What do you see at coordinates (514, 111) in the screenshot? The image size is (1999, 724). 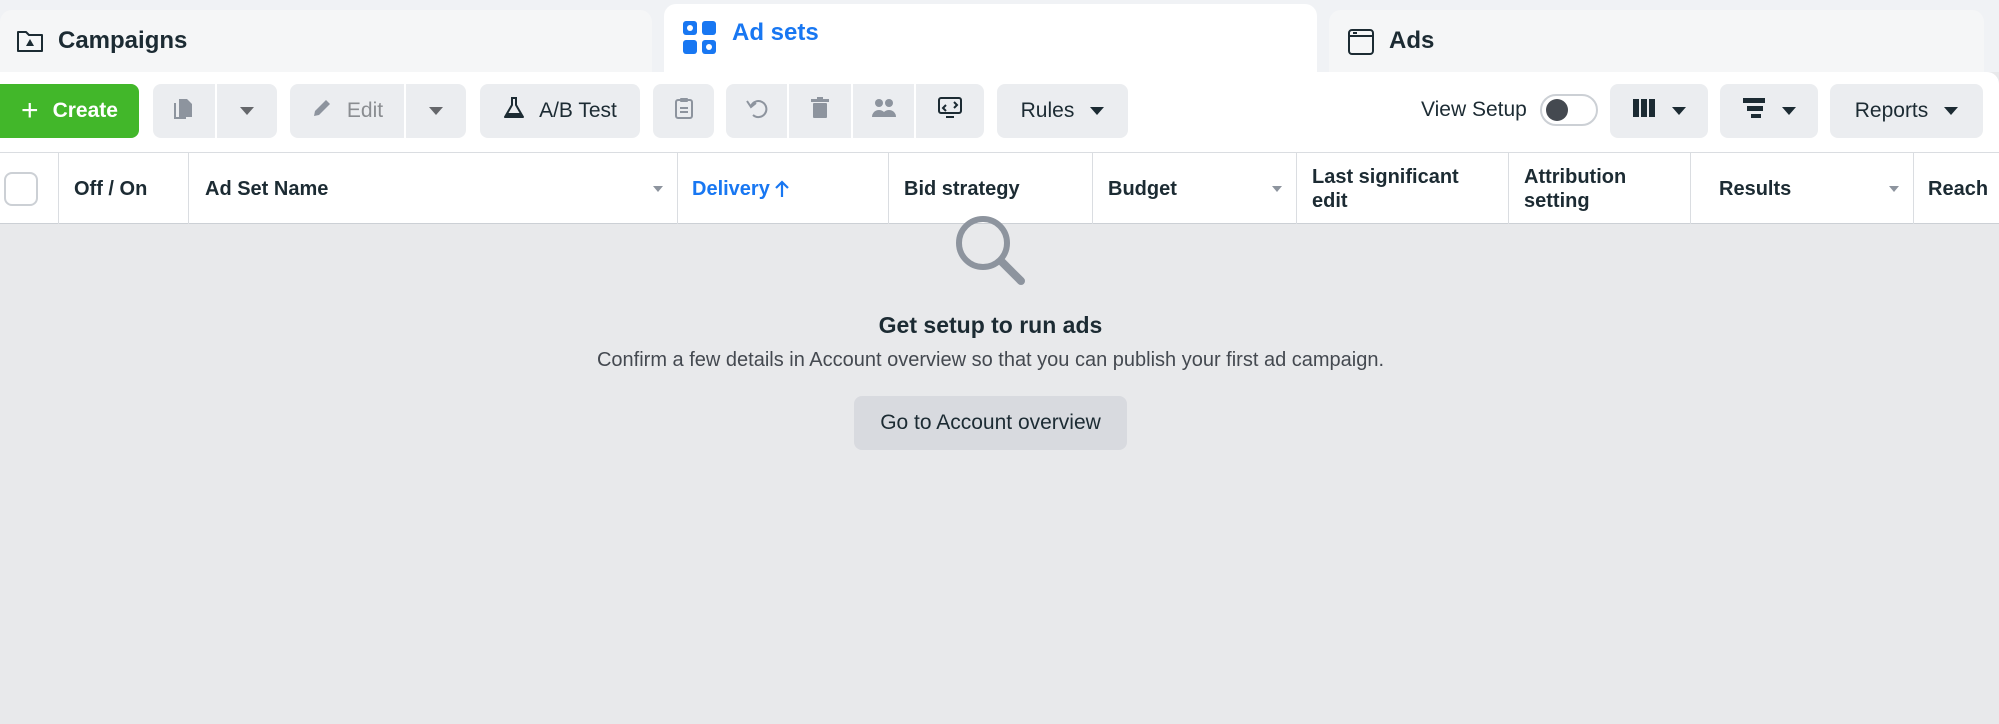 I see `flask-icon` at bounding box center [514, 111].